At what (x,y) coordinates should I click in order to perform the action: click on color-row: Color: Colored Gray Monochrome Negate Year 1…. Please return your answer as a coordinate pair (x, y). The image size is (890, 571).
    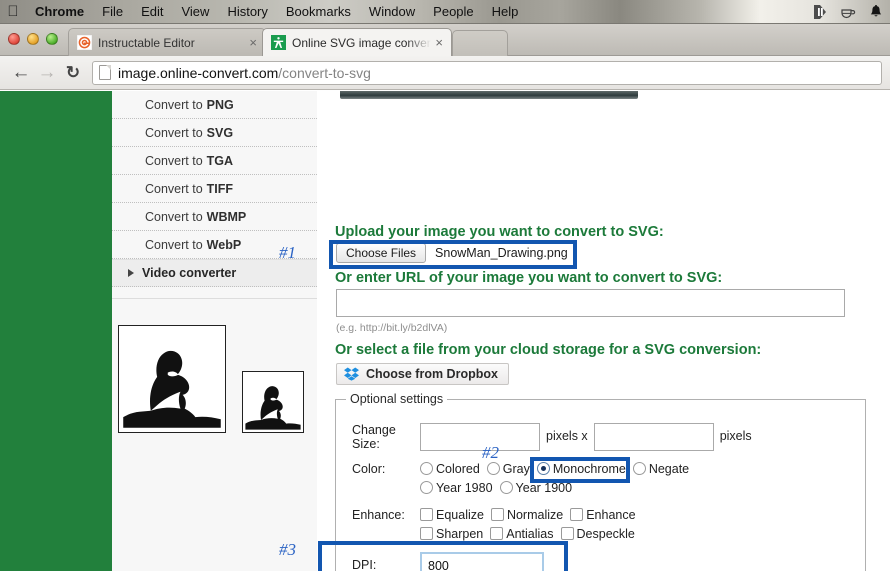
    Looking at the image, I should click on (524, 478).